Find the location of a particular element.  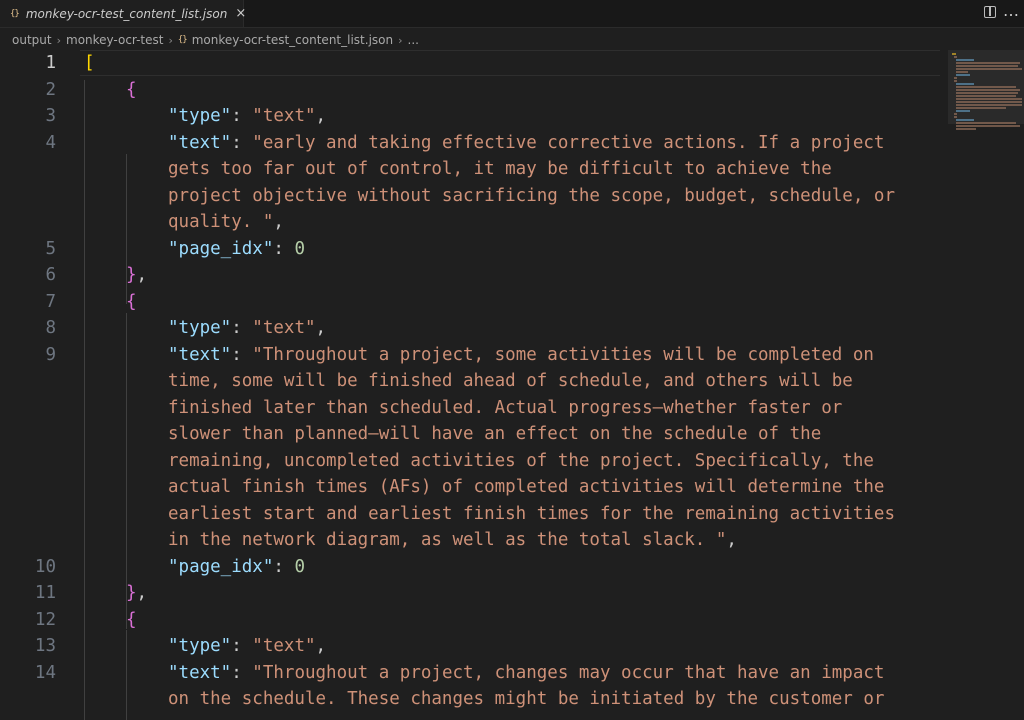

json-string: quality. " is located at coordinates (221, 222).